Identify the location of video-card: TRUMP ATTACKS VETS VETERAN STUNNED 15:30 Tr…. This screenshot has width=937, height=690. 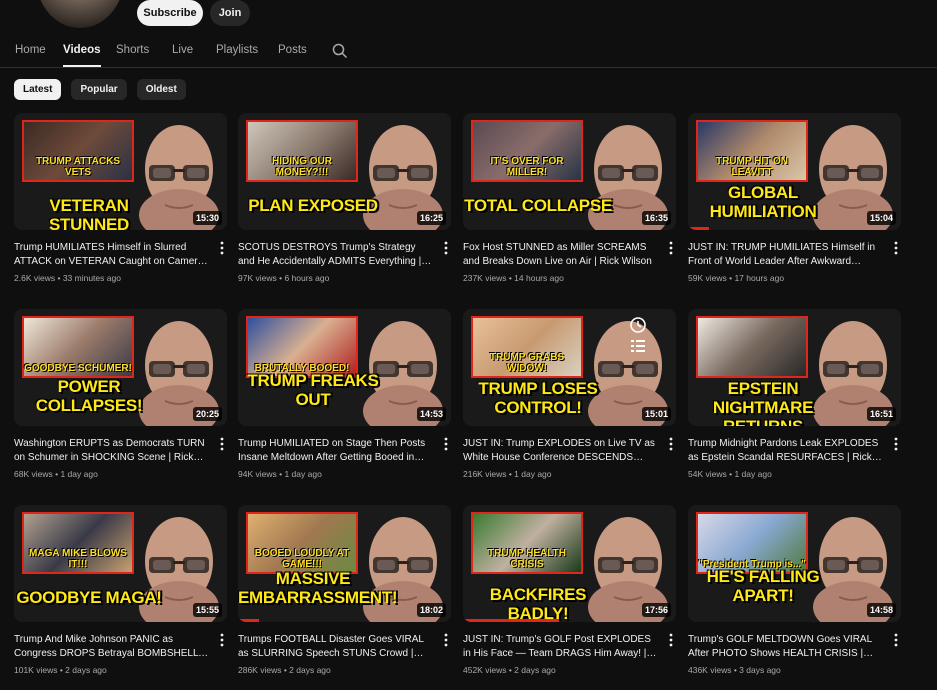
(120, 198).